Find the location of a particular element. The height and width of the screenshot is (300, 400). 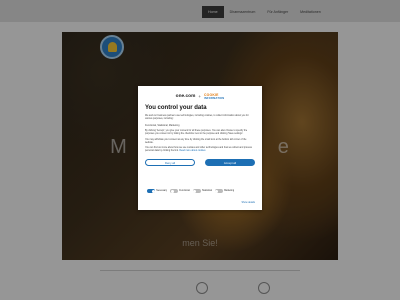

cookie-information-logo: COOKIE INFORMATION is located at coordinates (214, 96).